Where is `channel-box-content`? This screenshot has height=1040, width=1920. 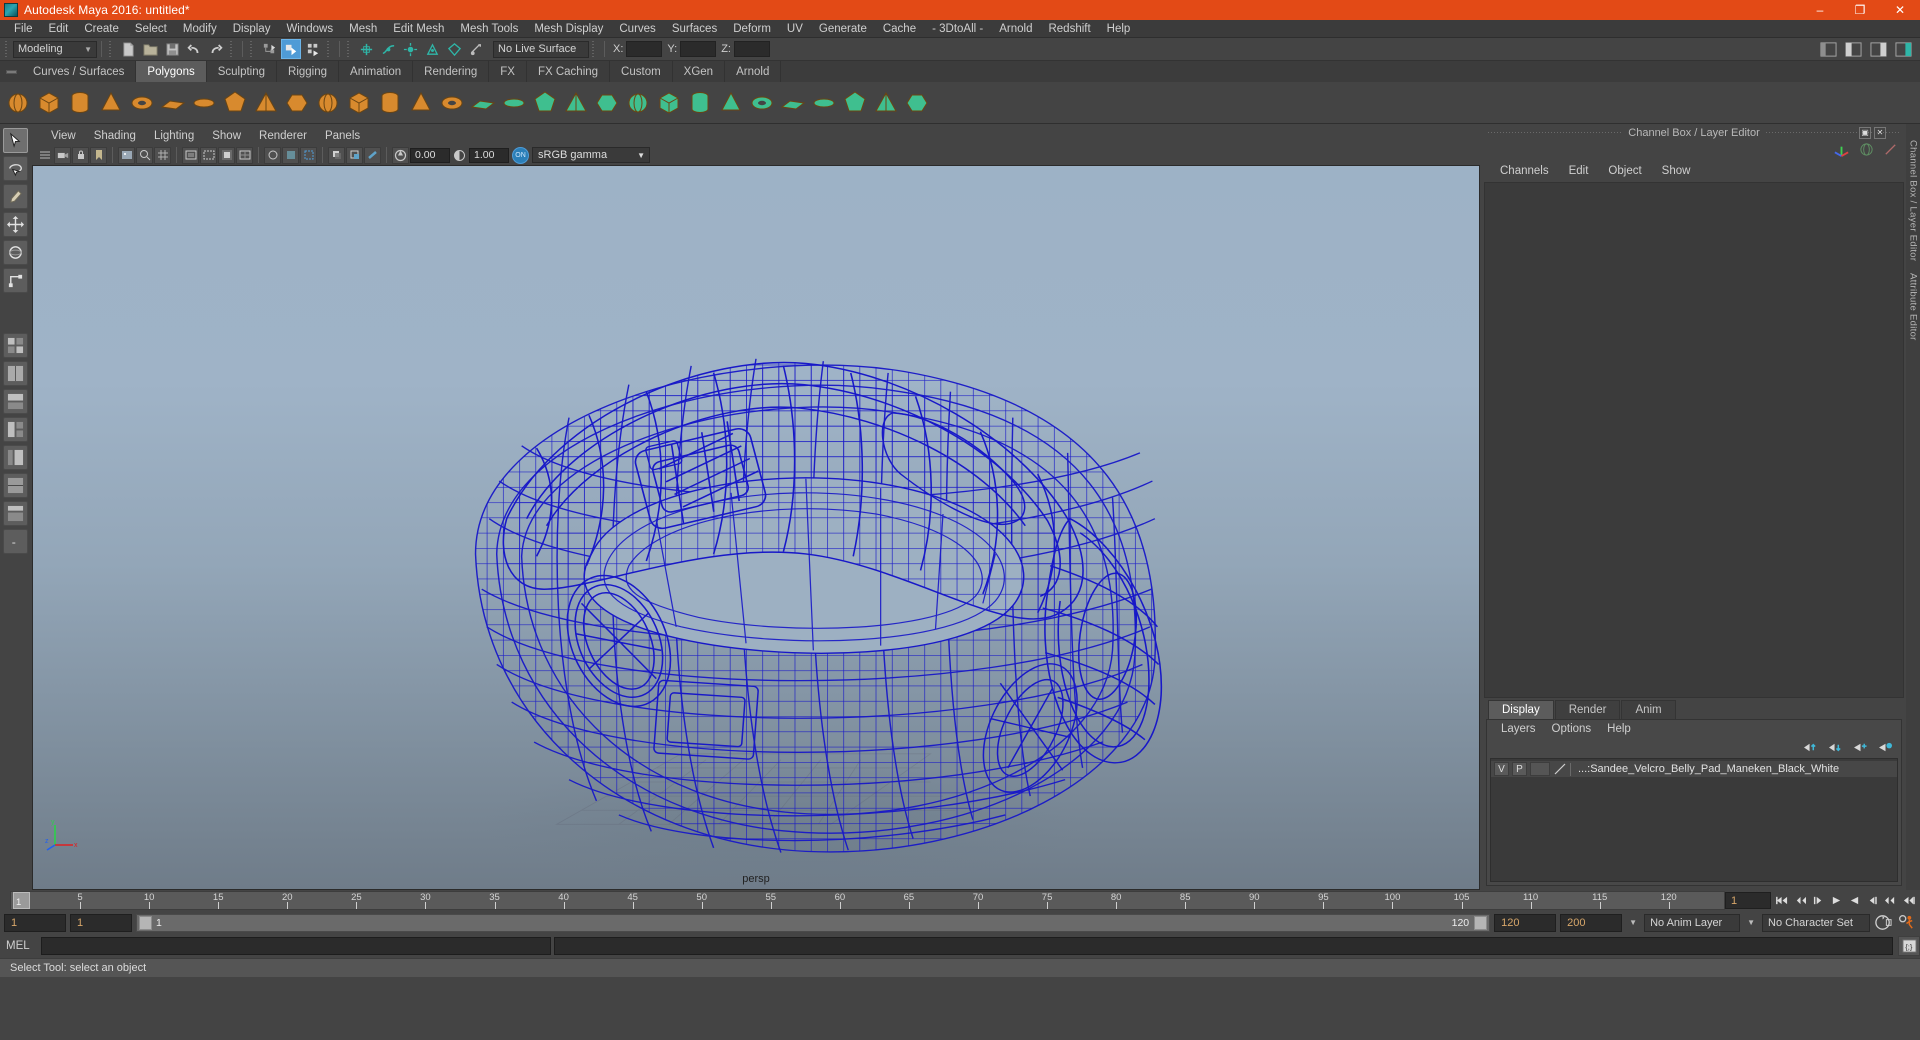 channel-box-content is located at coordinates (1694, 440).